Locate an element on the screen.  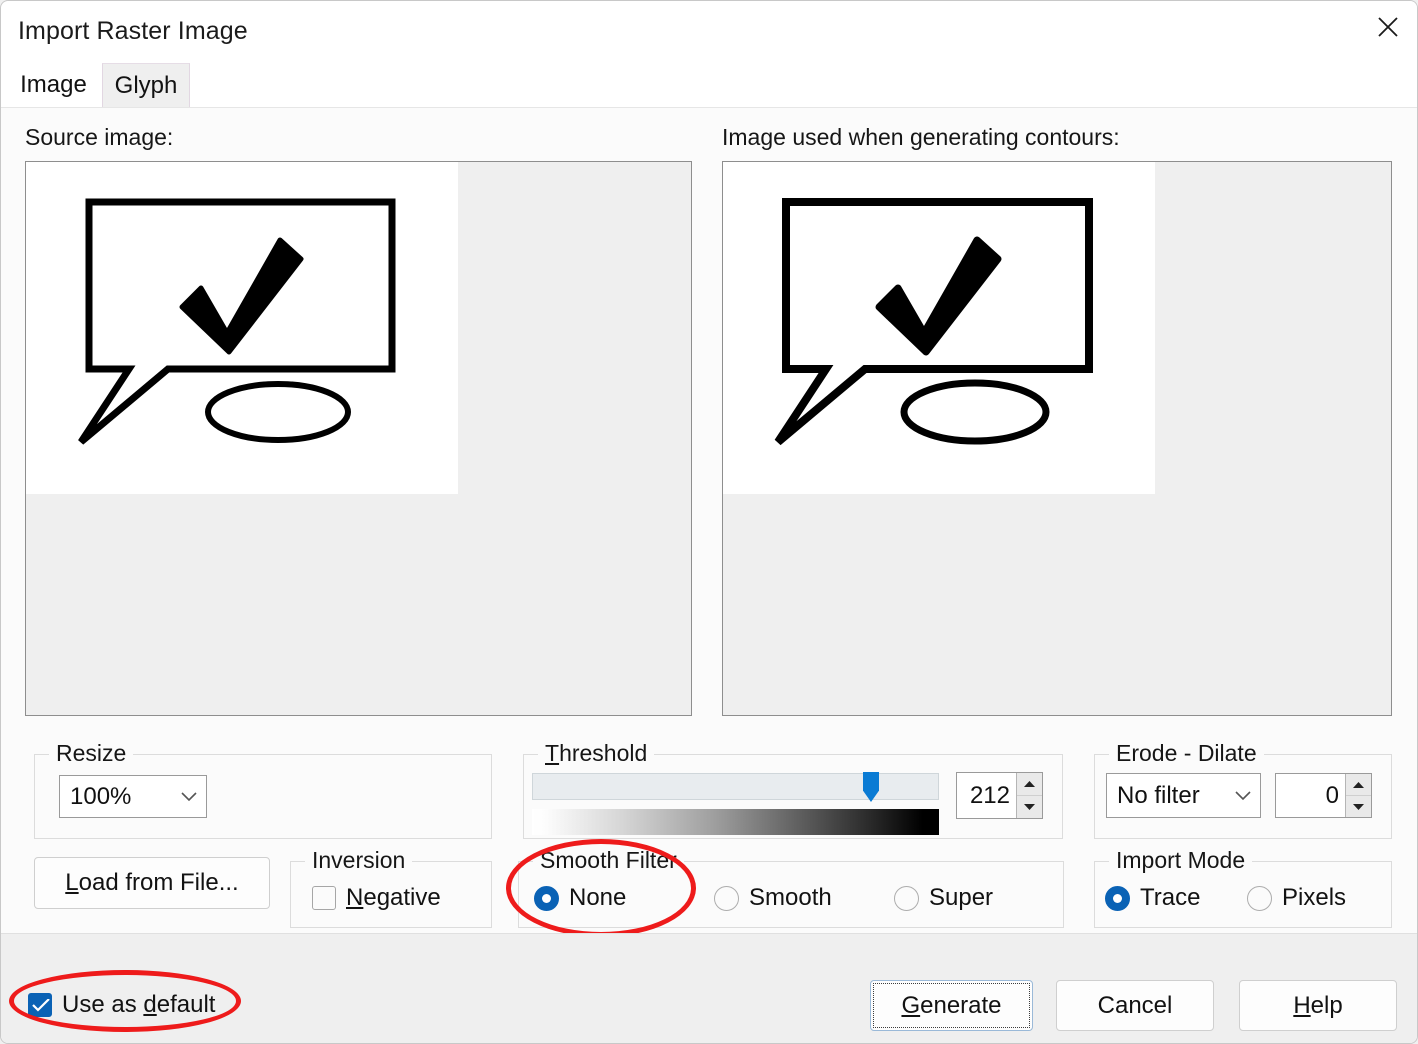
threshold-spinner: 212 is located at coordinates (999, 795).